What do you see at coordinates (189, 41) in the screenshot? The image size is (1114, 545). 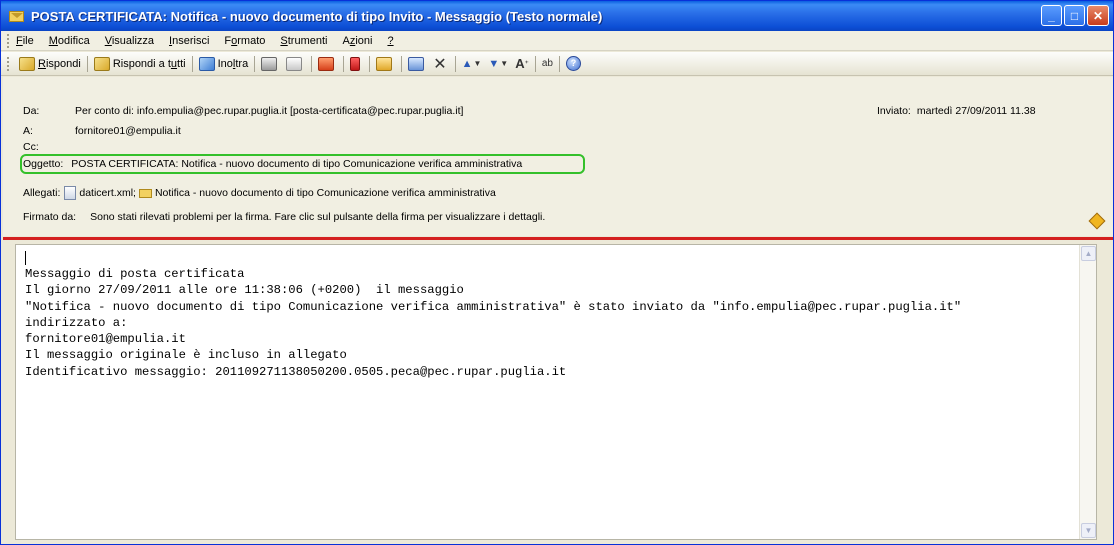 I see `menu-inserisci: Inserisci` at bounding box center [189, 41].